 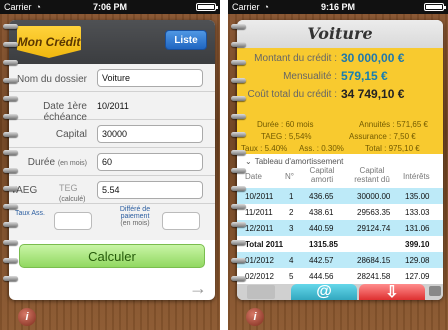 I want to click on teg-sub: (calculé), so click(x=72, y=199).